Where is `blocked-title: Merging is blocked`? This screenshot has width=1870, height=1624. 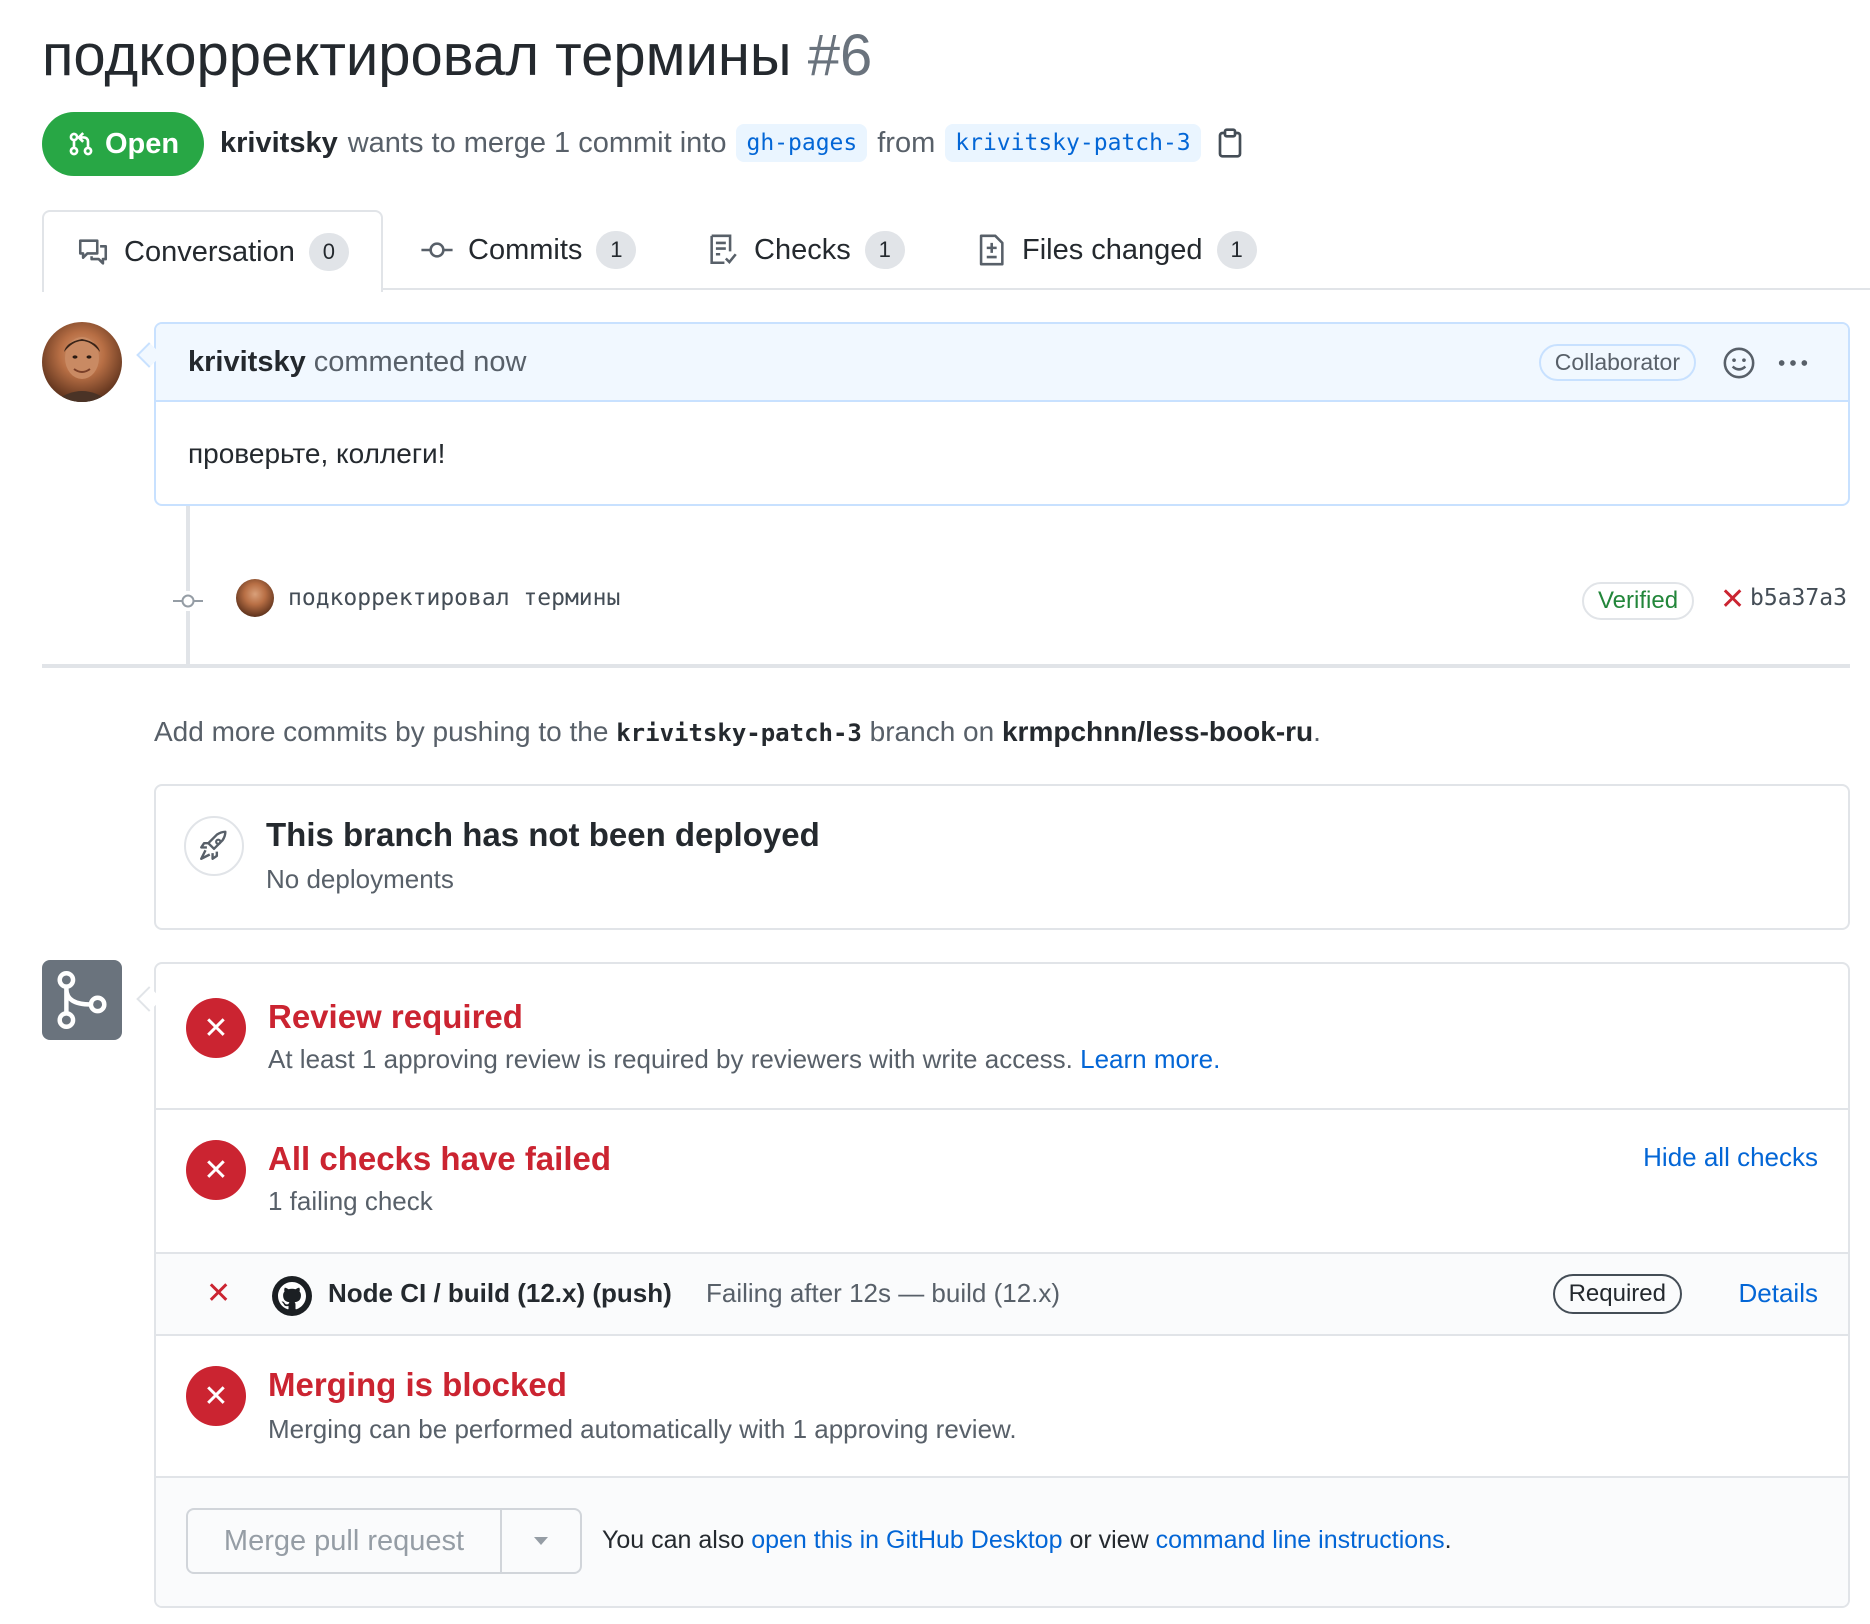
blocked-title: Merging is blocked is located at coordinates (417, 1384).